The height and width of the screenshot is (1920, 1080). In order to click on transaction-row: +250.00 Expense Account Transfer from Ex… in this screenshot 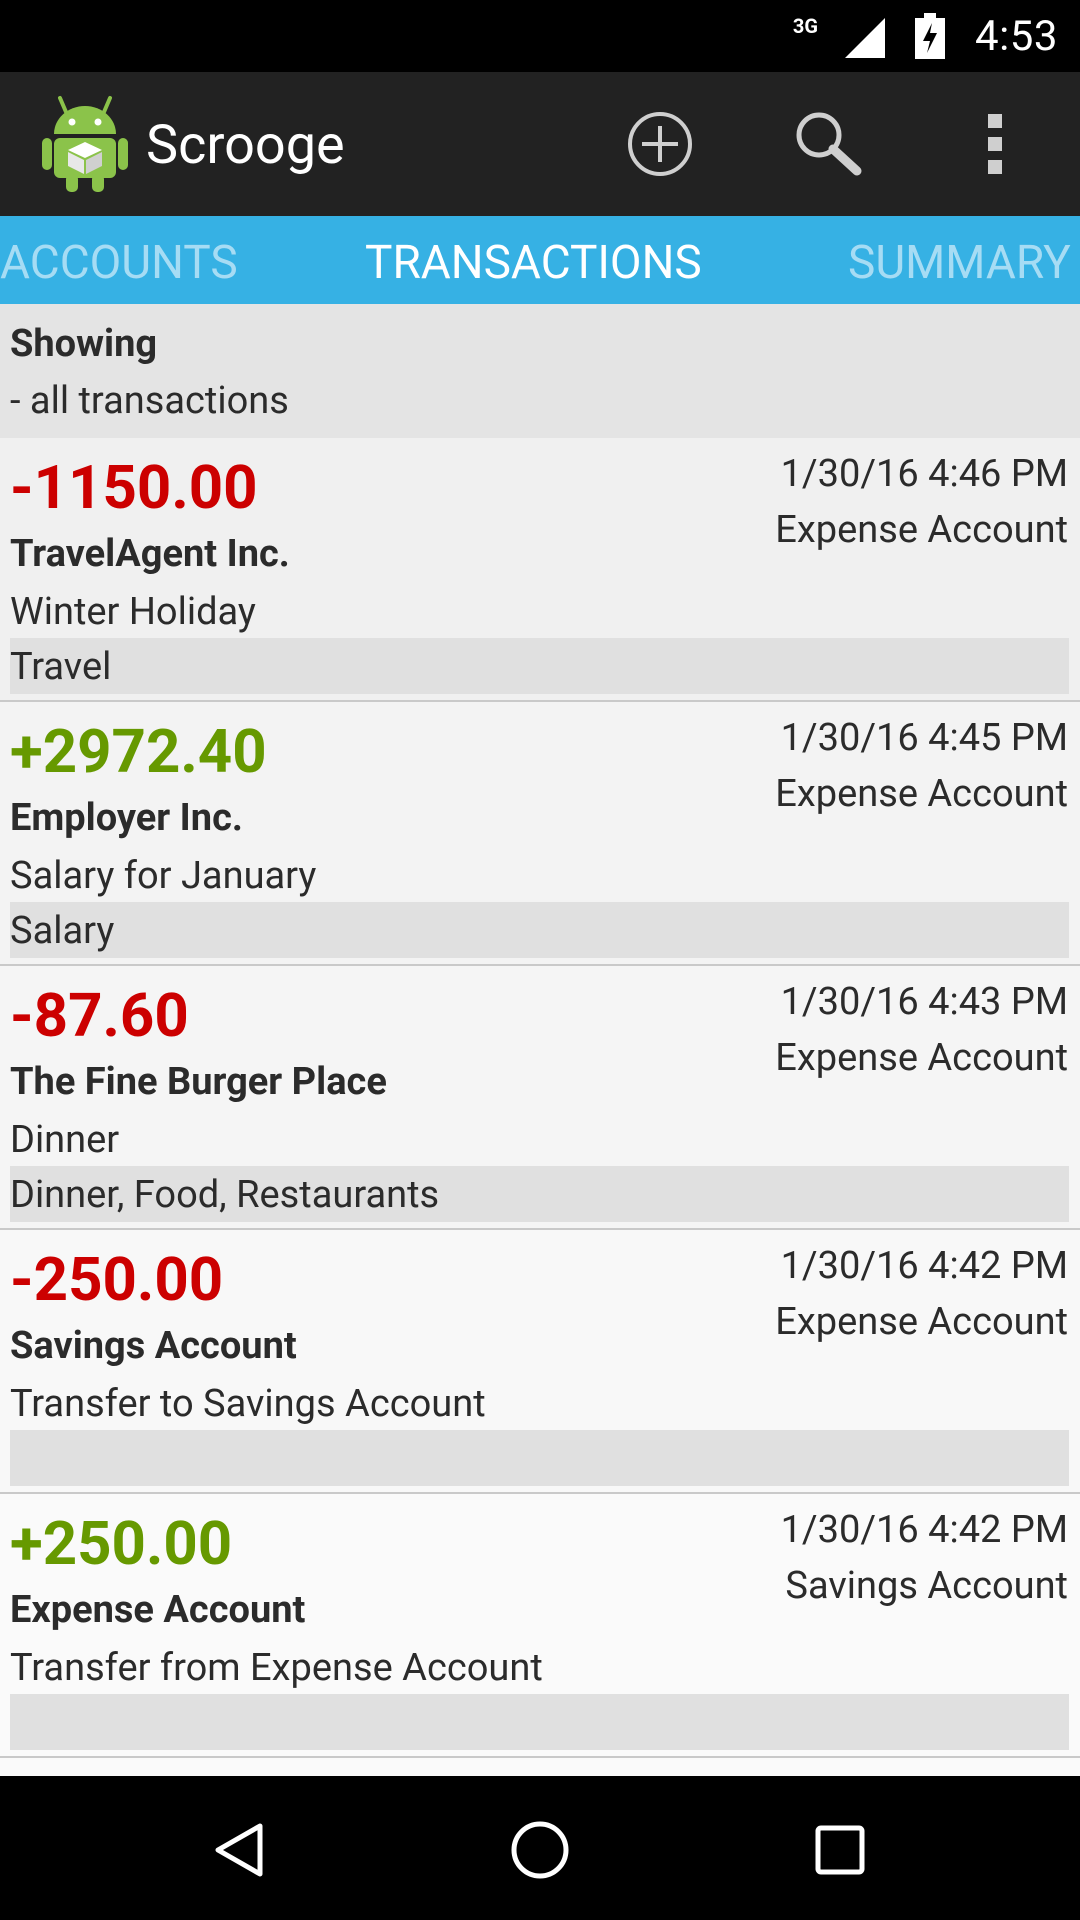, I will do `click(540, 1626)`.